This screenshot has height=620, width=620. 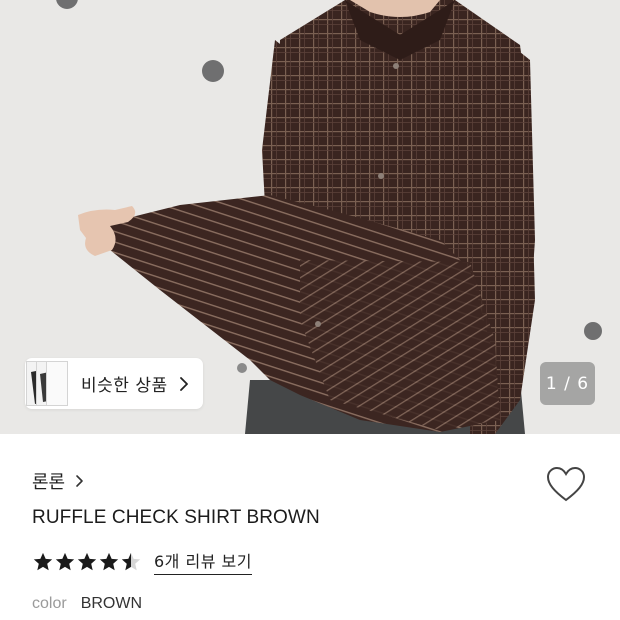 I want to click on reviews-link: 6개 리뷰 보기, so click(x=203, y=561).